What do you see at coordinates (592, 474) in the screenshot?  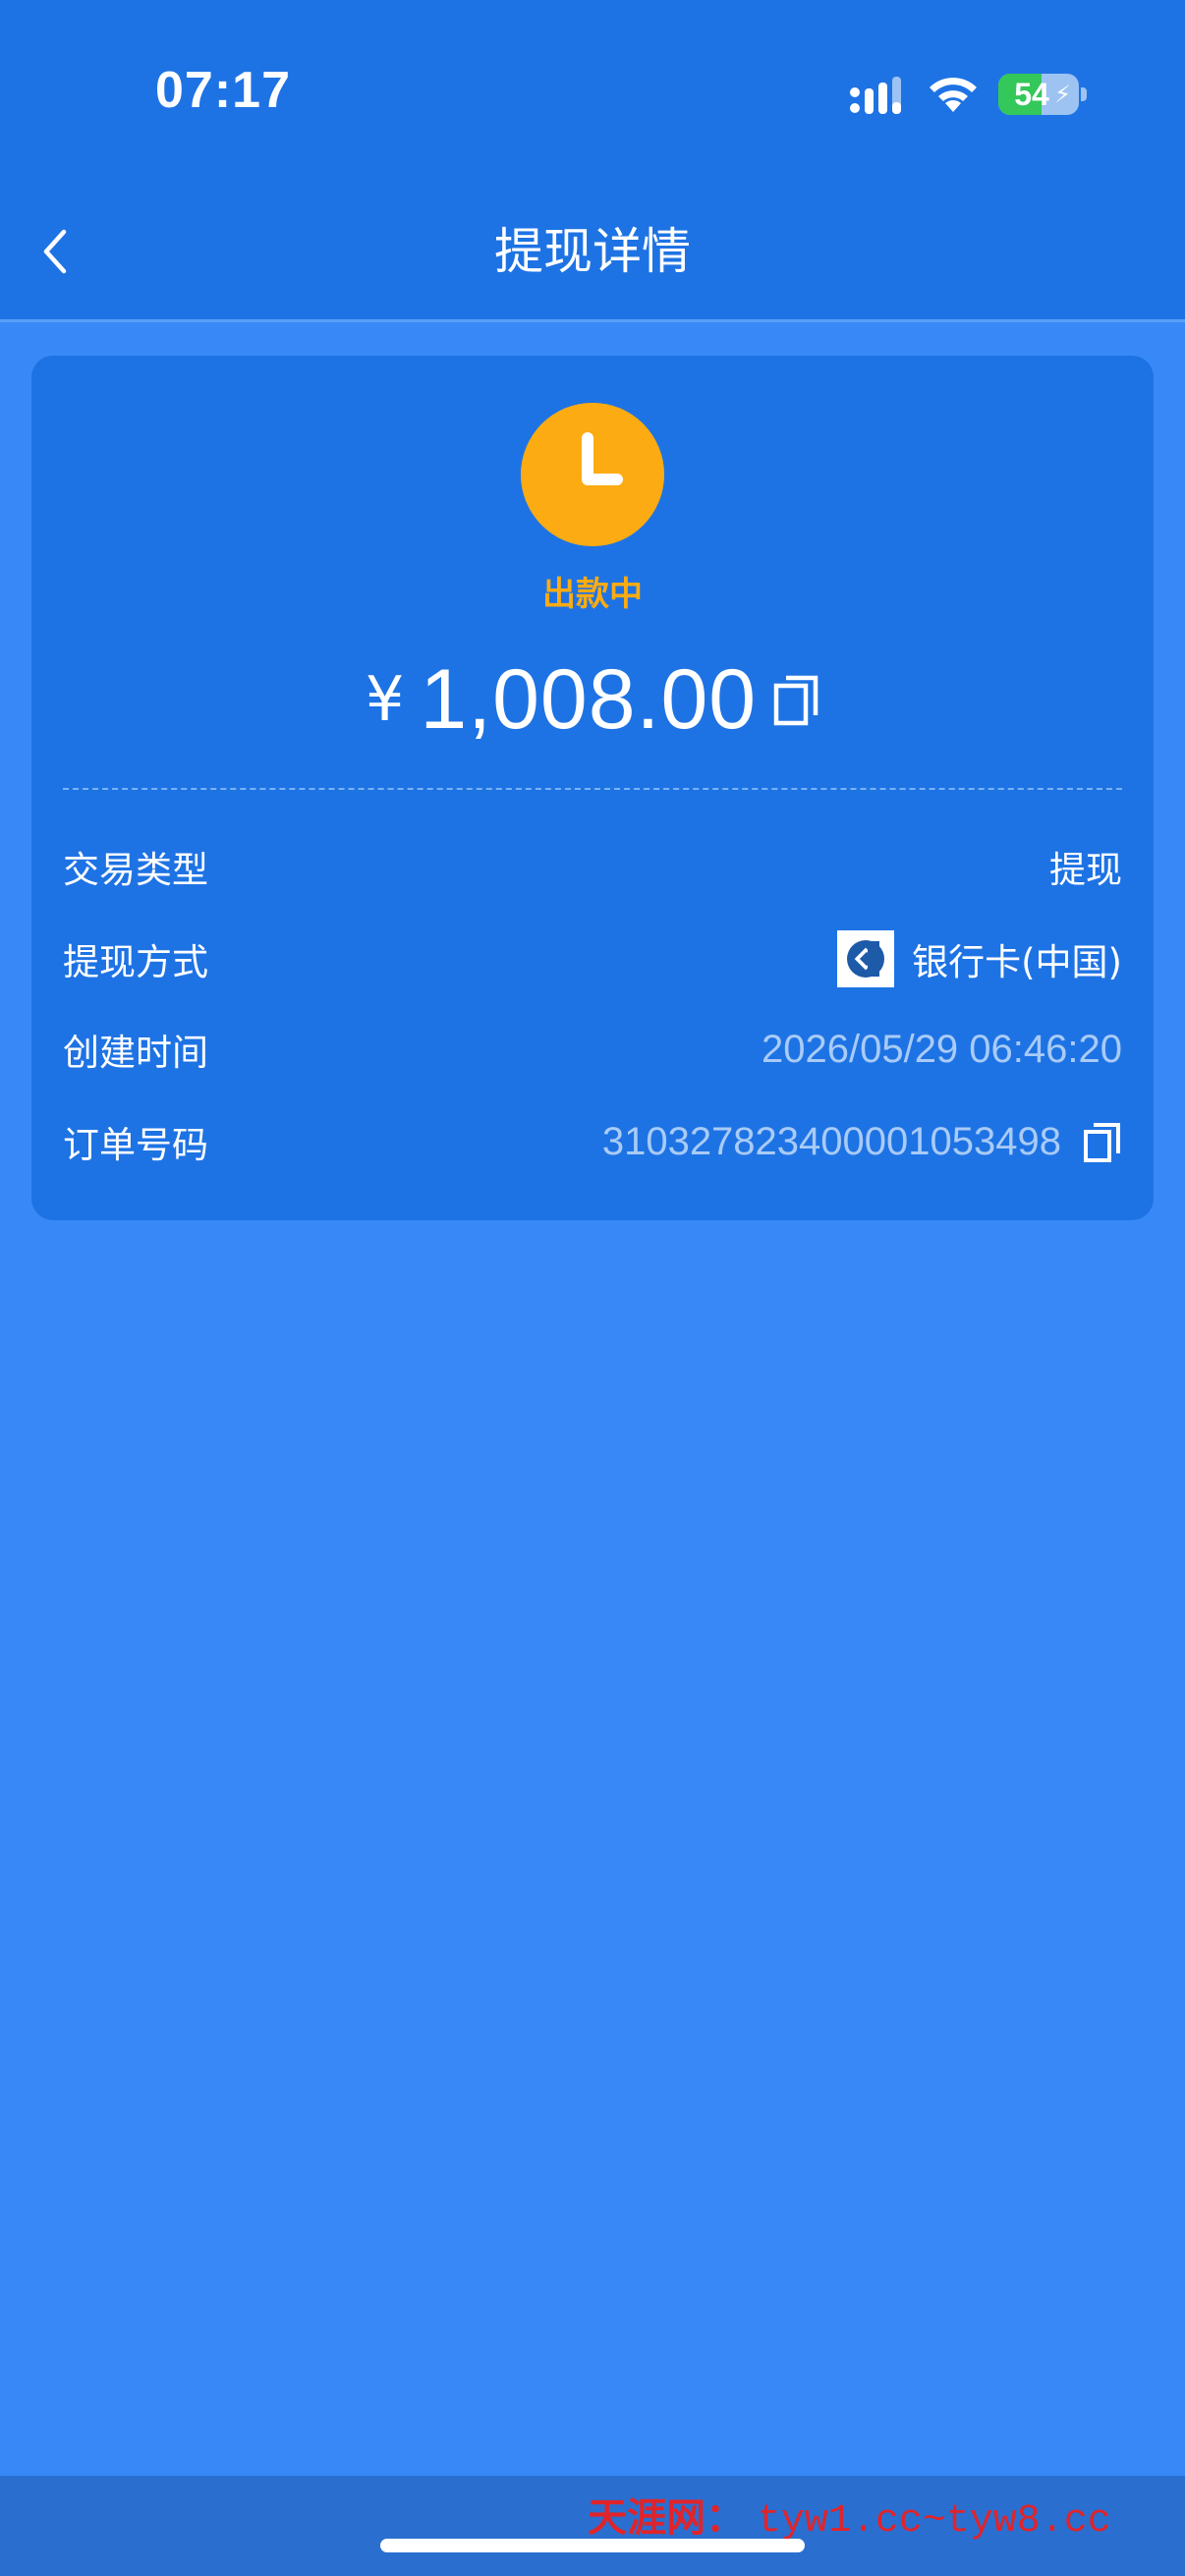 I see `clock-icon` at bounding box center [592, 474].